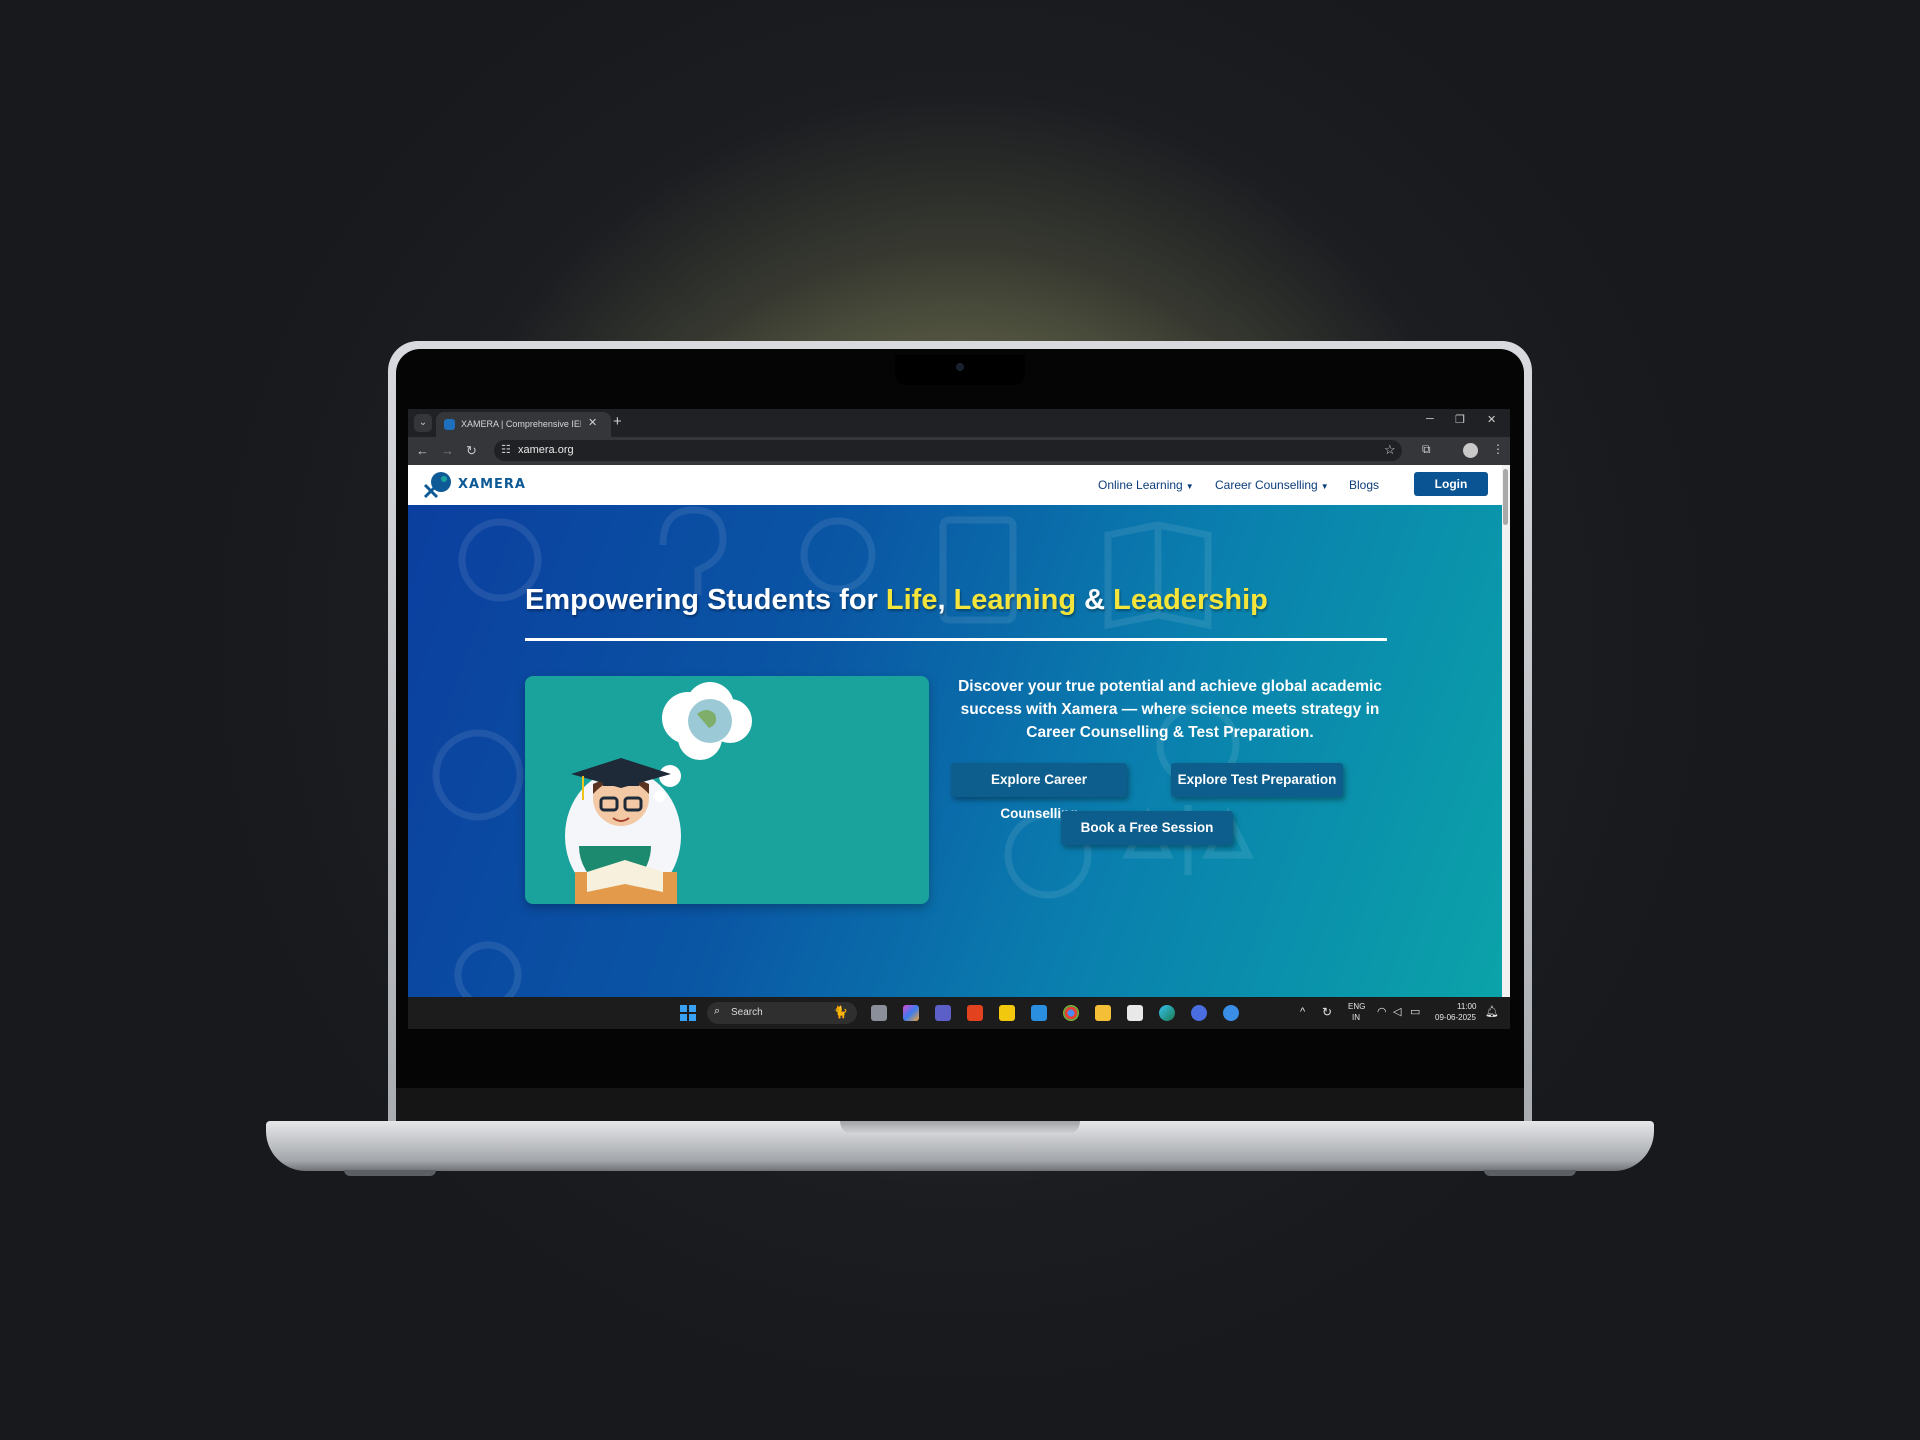 Image resolution: width=1920 pixels, height=1440 pixels. I want to click on headline-prefix: Empowering Students for, so click(705, 600).